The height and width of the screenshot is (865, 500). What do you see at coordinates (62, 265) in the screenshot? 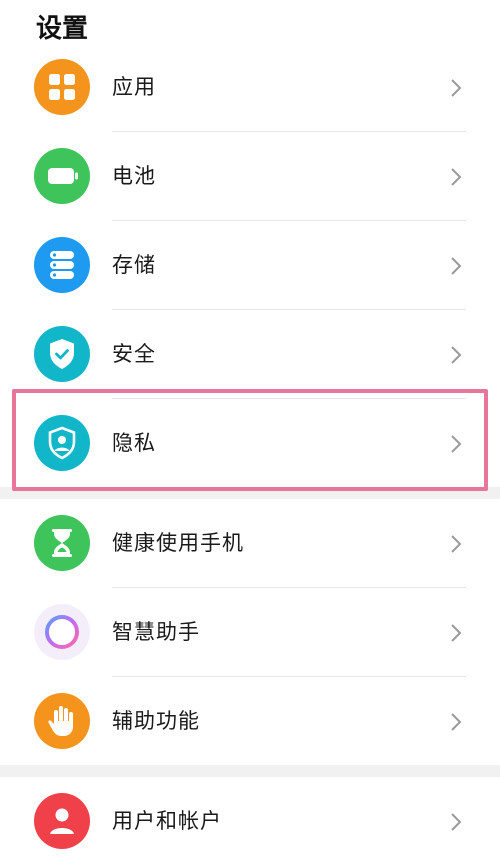
I see `storage-icon` at bounding box center [62, 265].